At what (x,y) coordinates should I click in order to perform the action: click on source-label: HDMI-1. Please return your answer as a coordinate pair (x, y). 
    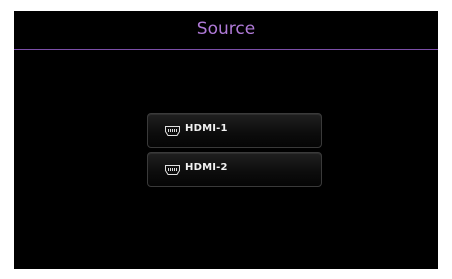
    Looking at the image, I should click on (206, 128).